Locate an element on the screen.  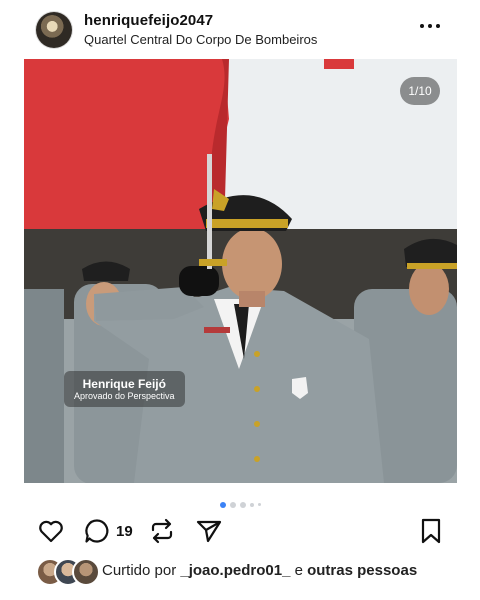
media-counter: 1/10 is located at coordinates (420, 91).